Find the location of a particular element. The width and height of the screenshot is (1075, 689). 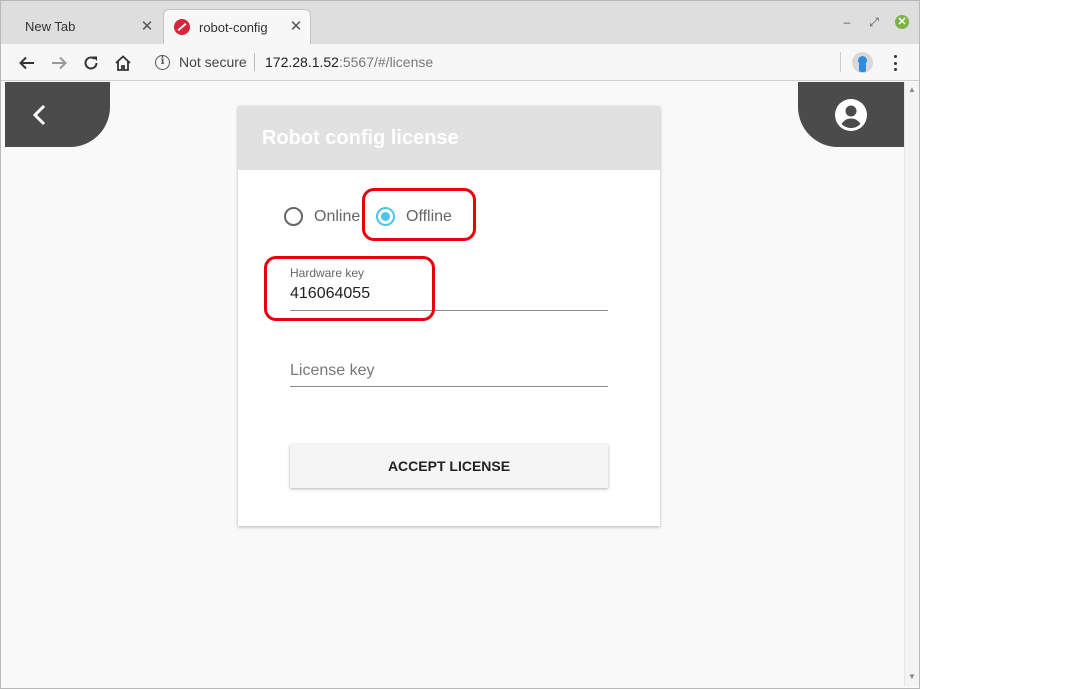

tab-title: robot-config is located at coordinates (233, 27).